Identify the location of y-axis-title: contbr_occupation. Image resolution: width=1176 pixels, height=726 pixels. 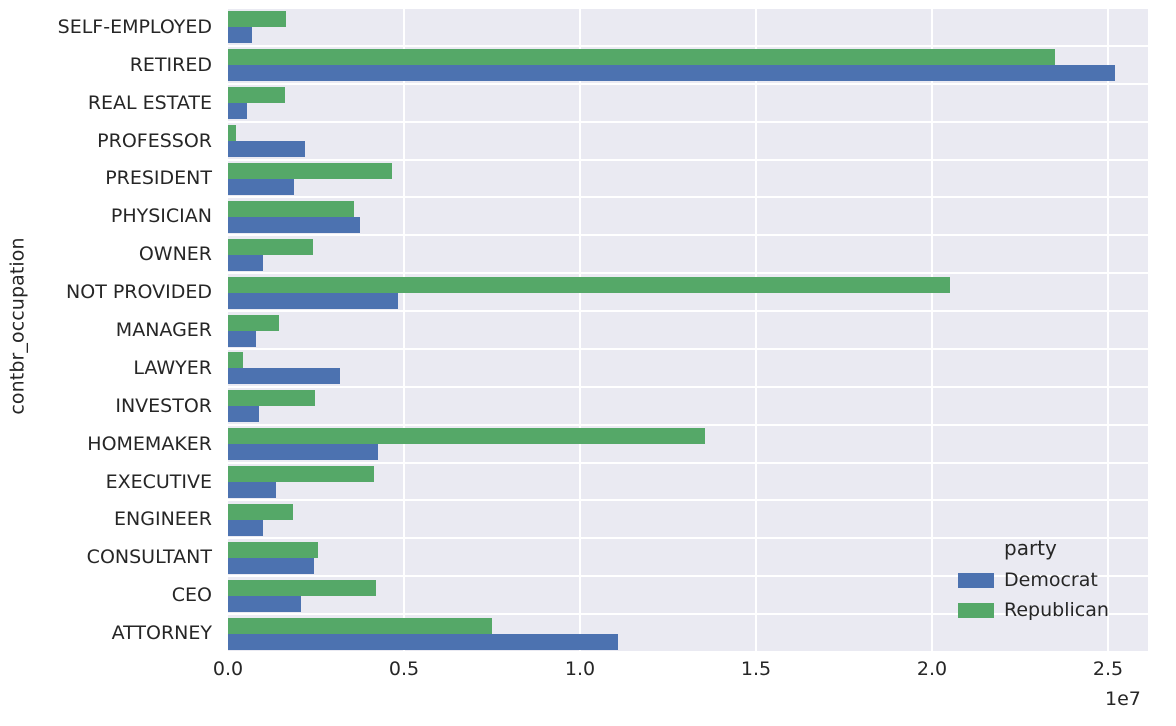
(18, 326).